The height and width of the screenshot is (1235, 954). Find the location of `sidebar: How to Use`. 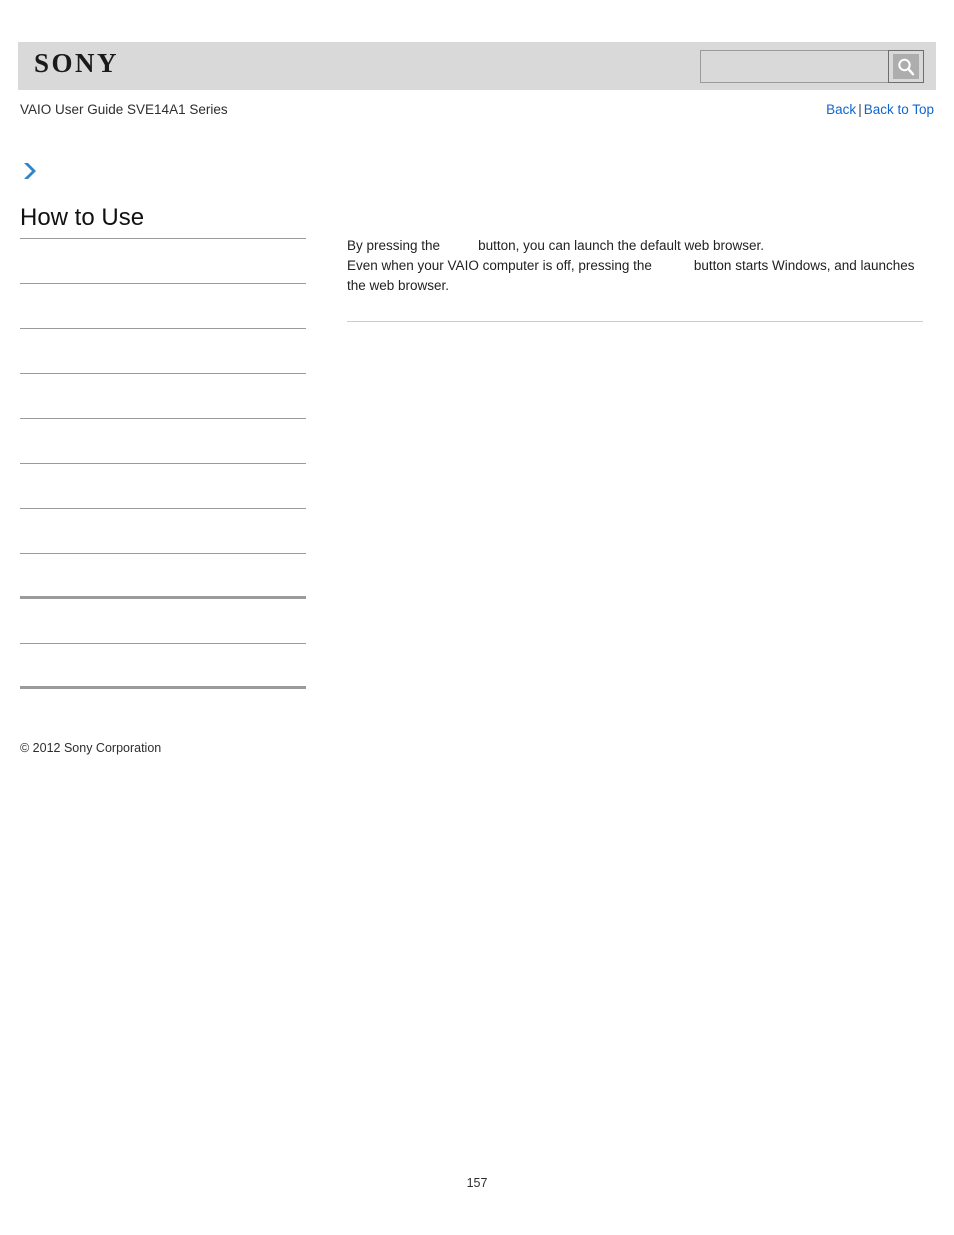

sidebar: How to Use is located at coordinates (165, 424).